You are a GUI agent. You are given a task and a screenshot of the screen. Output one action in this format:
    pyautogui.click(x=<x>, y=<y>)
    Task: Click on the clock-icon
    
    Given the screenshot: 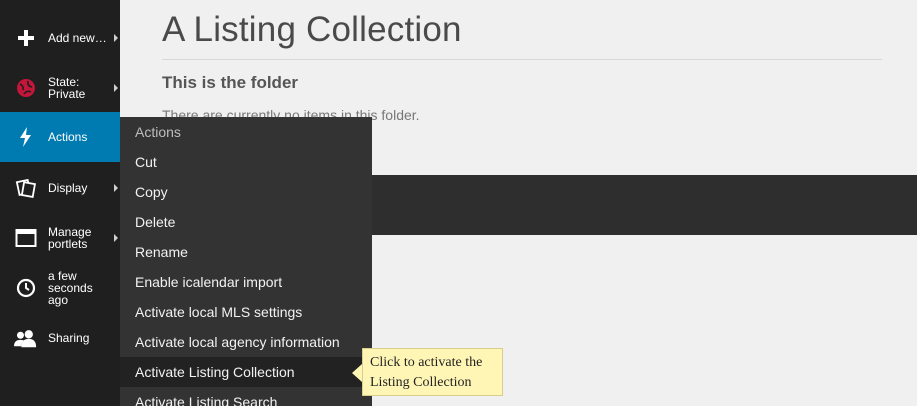 What is the action you would take?
    pyautogui.click(x=26, y=288)
    